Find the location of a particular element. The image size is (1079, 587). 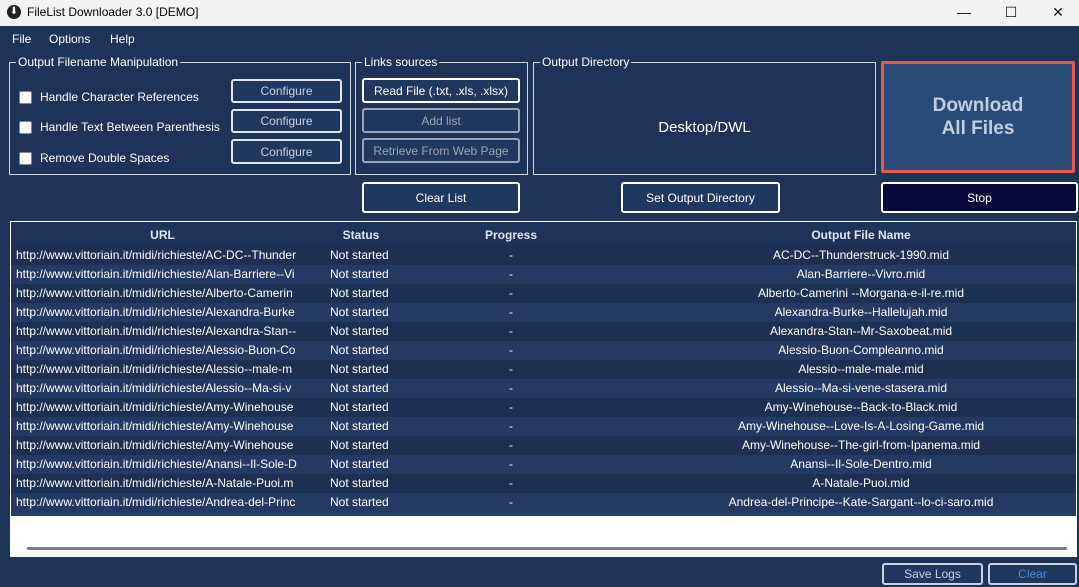

char-refs-label: Handle Character References is located at coordinates (119, 97).